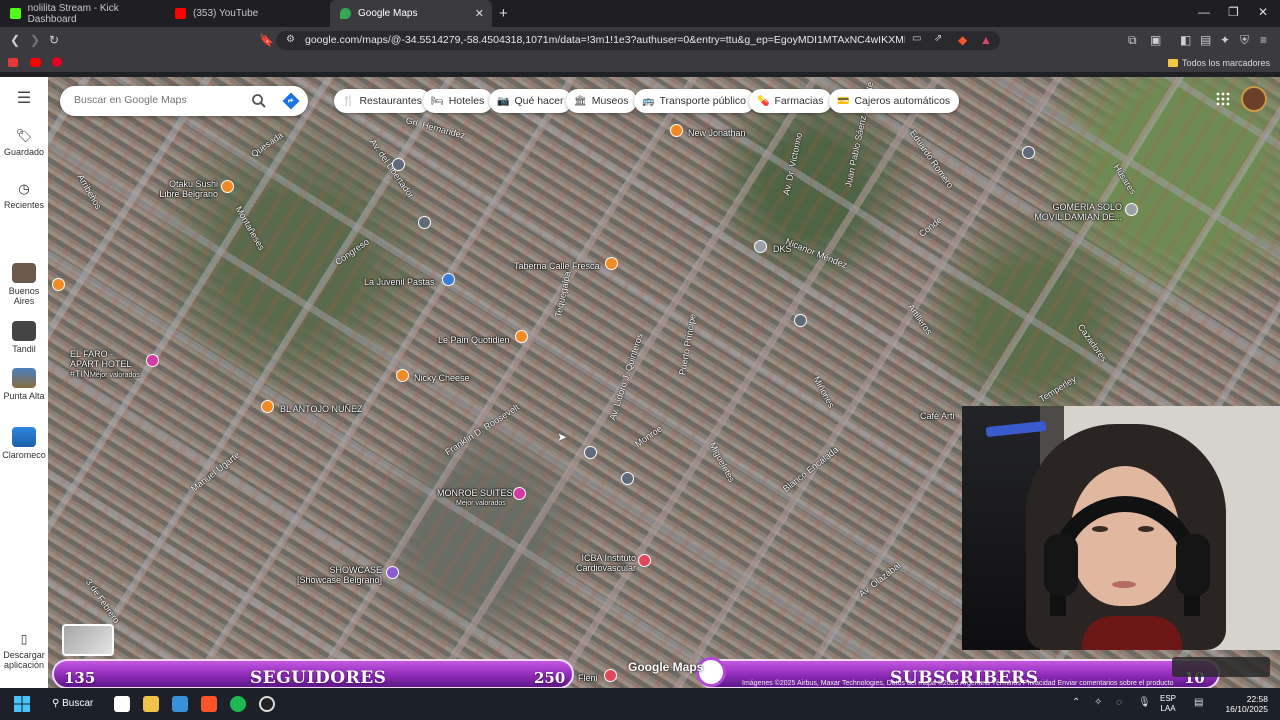 Image resolution: width=1280 pixels, height=720 pixels. What do you see at coordinates (24, 337) in the screenshot?
I see `rail-tandil: Tandil` at bounding box center [24, 337].